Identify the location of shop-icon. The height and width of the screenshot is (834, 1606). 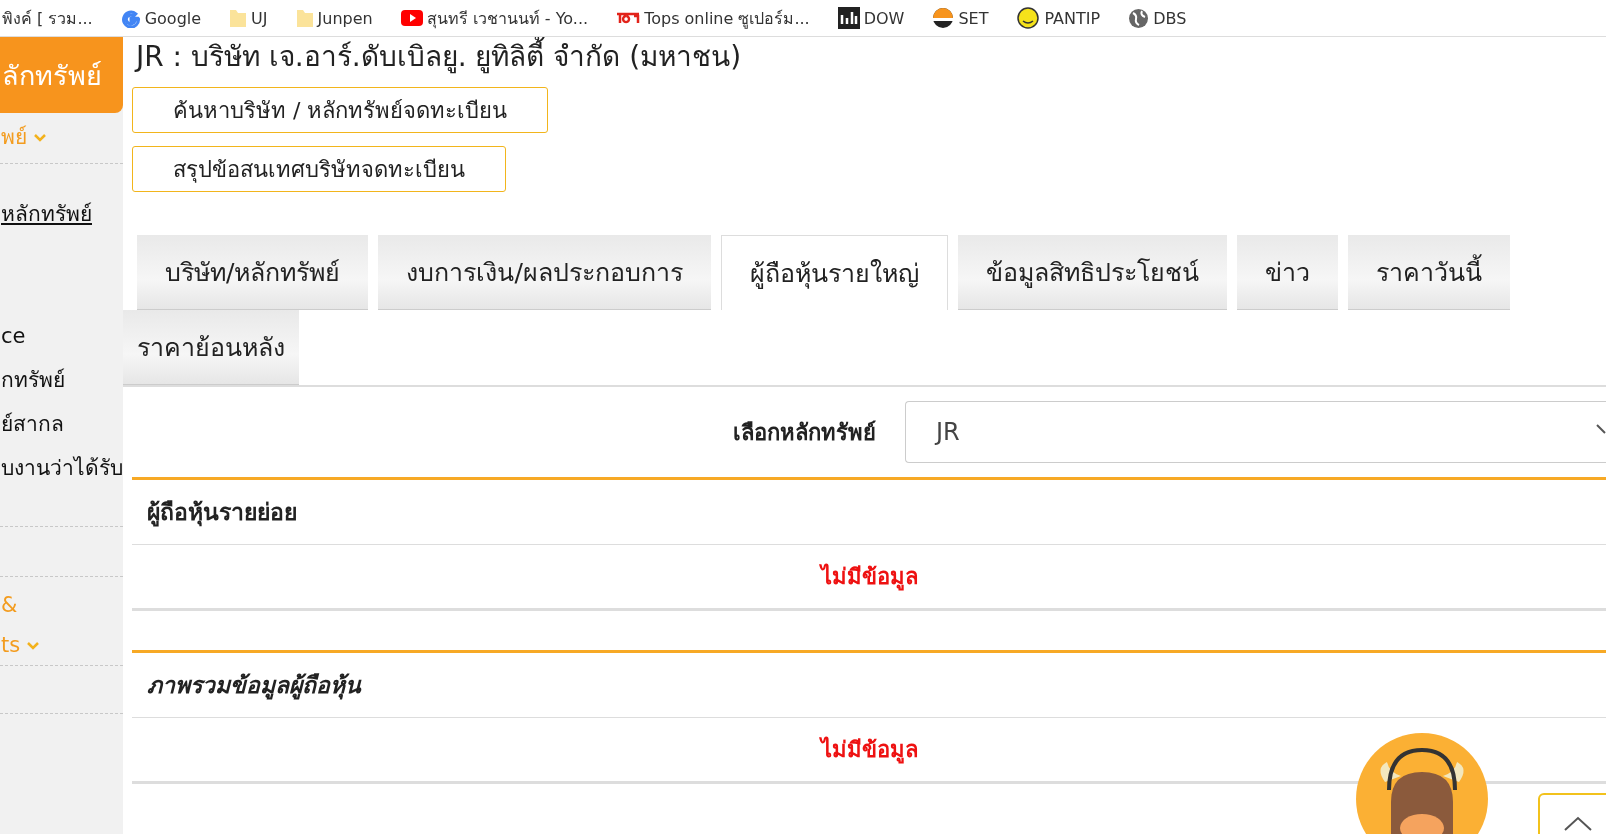
(628, 18).